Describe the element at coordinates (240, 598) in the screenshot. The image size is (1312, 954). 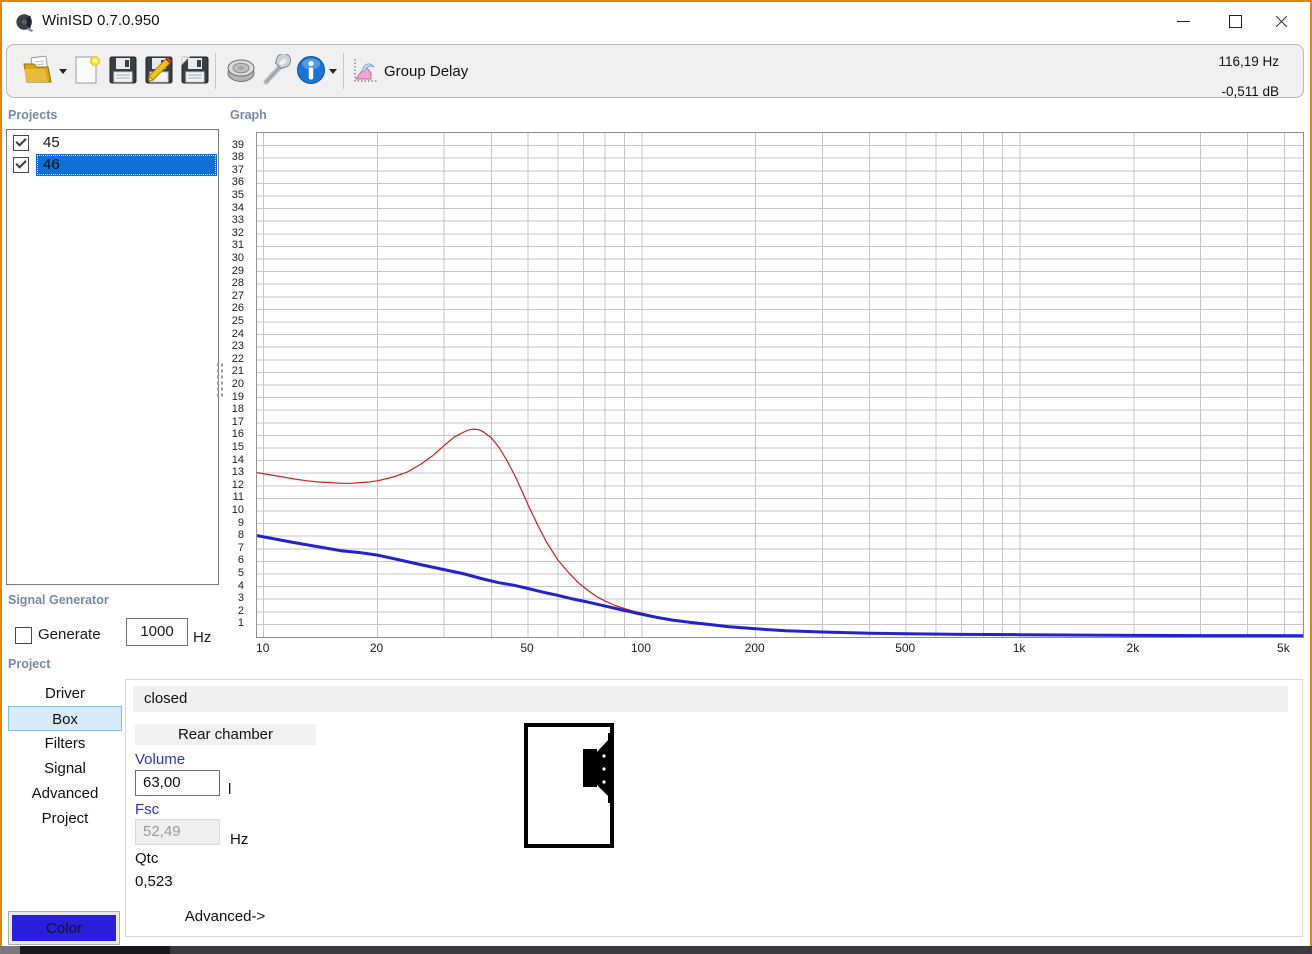
I see `y-tick-label: 3` at that location.